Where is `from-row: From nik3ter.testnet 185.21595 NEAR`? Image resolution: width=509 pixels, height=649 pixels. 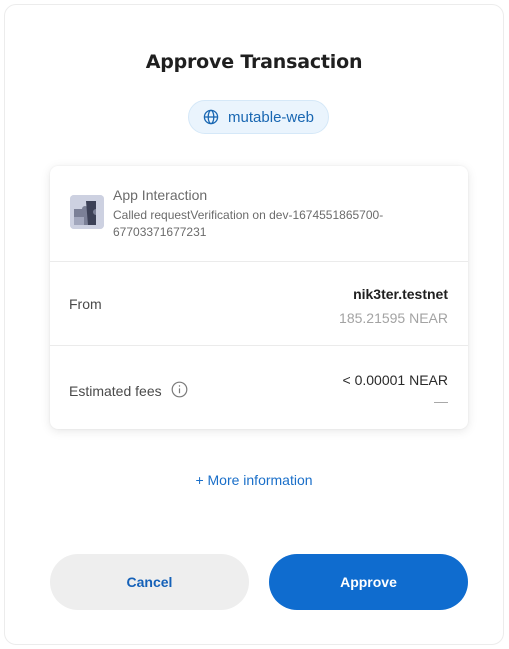
from-row: From nik3ter.testnet 185.21595 NEAR is located at coordinates (259, 304).